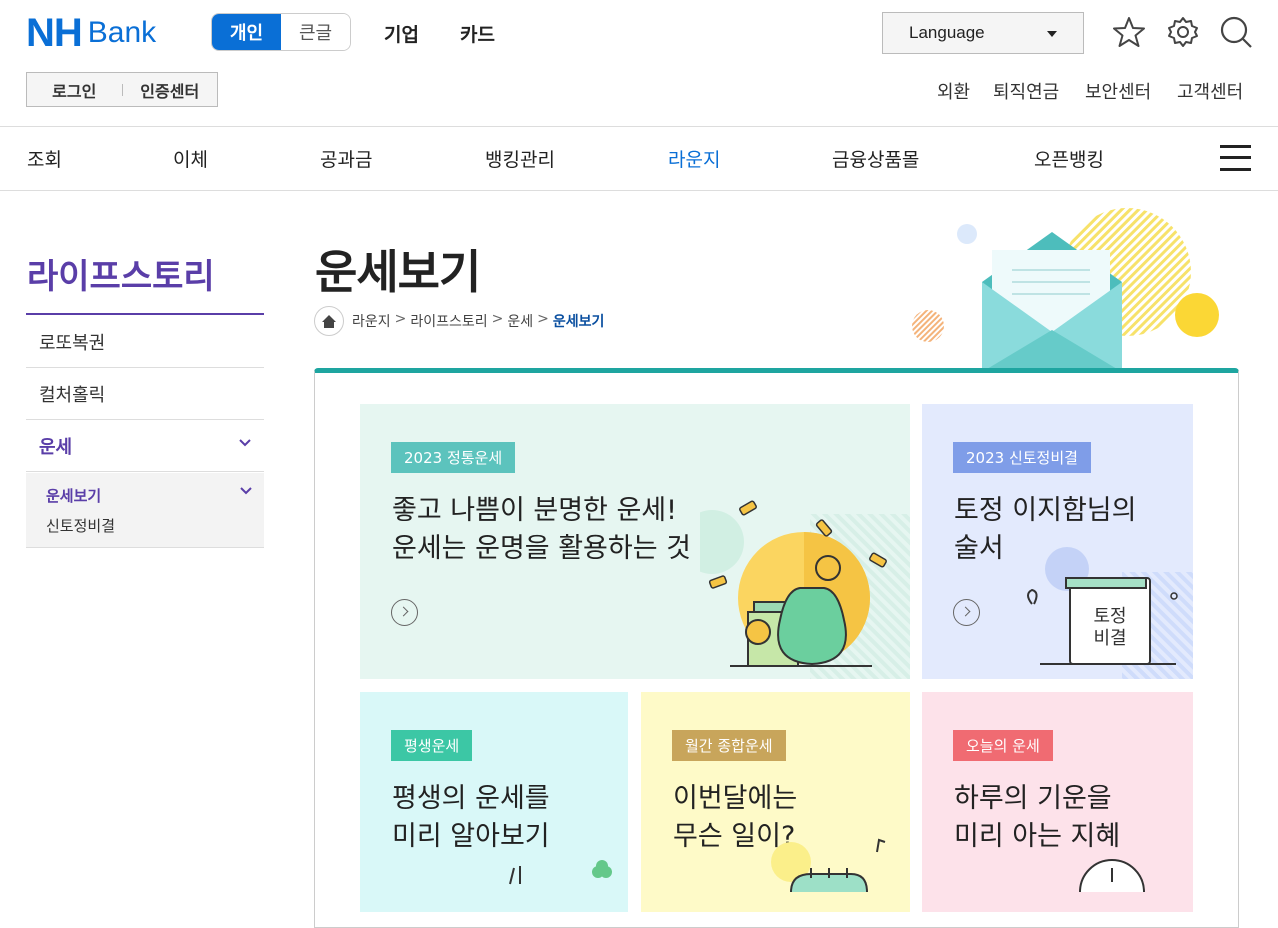 This screenshot has width=1278, height=928. I want to click on card-badge: 평생운세, so click(432, 745).